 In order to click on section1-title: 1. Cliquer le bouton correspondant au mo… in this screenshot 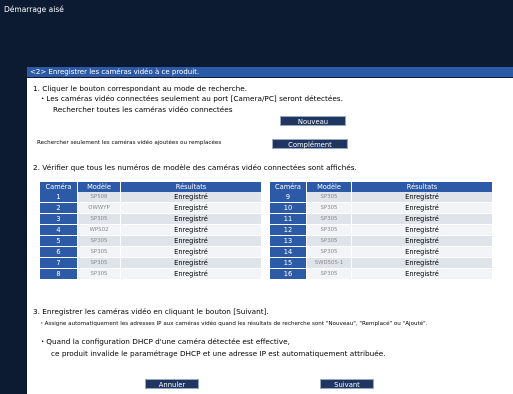, I will do `click(140, 88)`.